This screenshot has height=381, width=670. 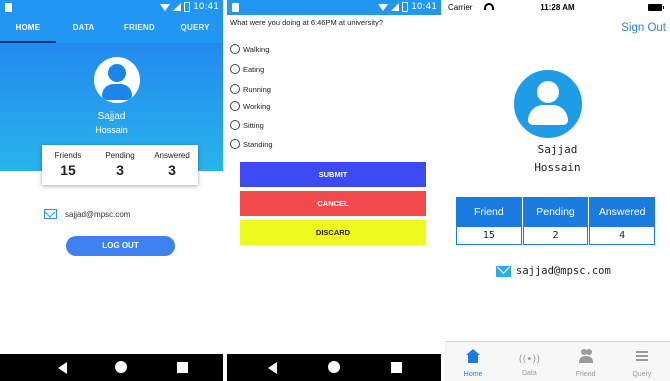 What do you see at coordinates (84, 29) in the screenshot?
I see `tab-data: DATA` at bounding box center [84, 29].